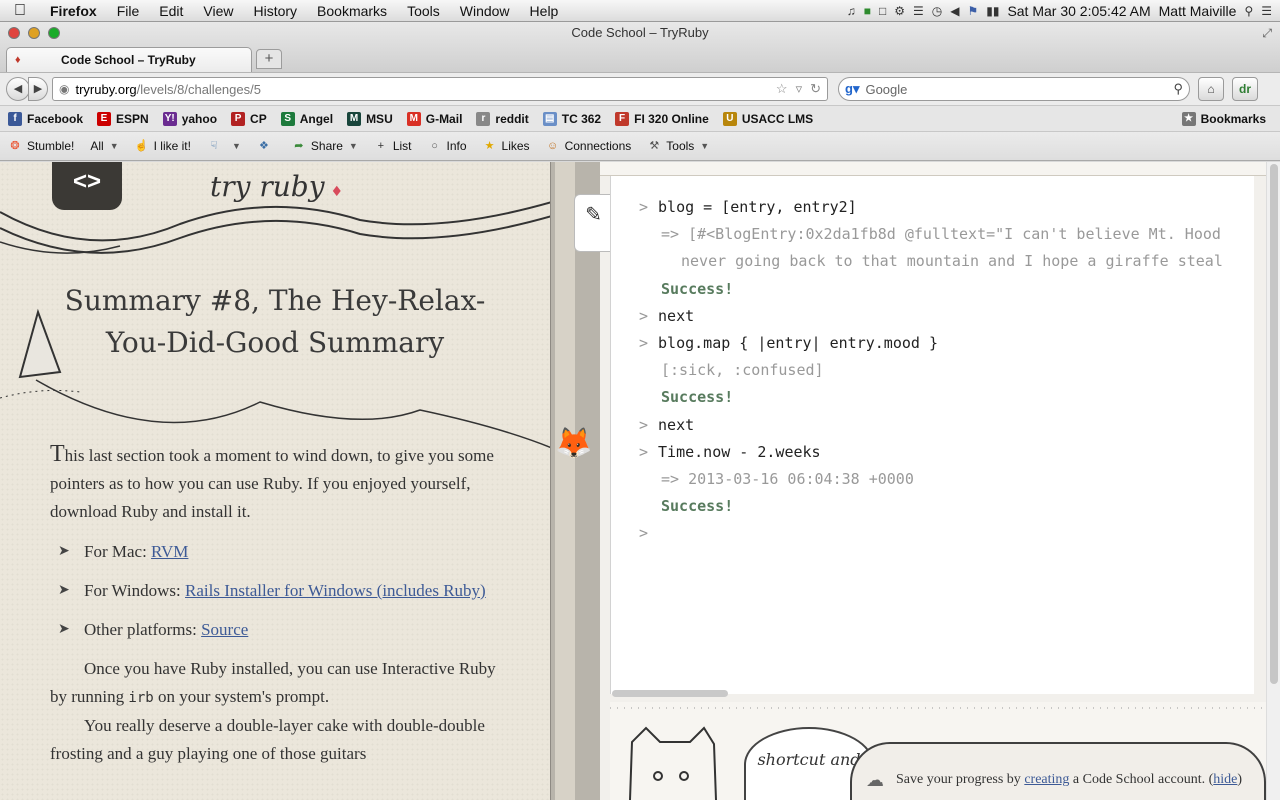 This screenshot has height=800, width=1280. What do you see at coordinates (169, 551) in the screenshot?
I see `rvm-link: RVM` at bounding box center [169, 551].